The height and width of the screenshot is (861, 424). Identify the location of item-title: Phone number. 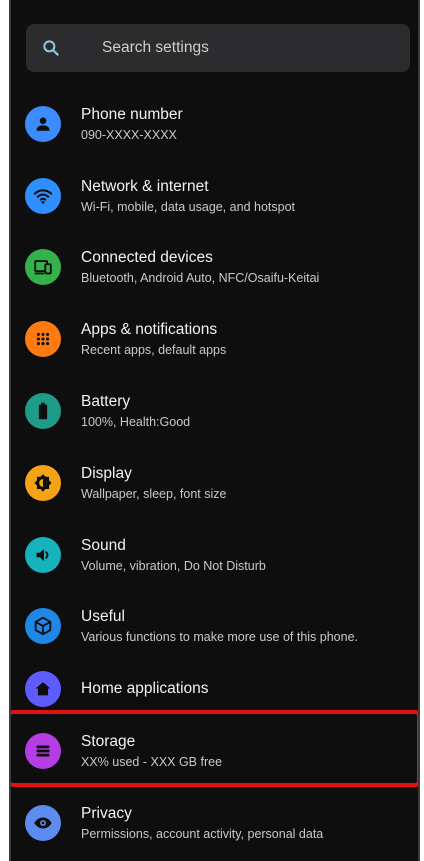
(132, 114).